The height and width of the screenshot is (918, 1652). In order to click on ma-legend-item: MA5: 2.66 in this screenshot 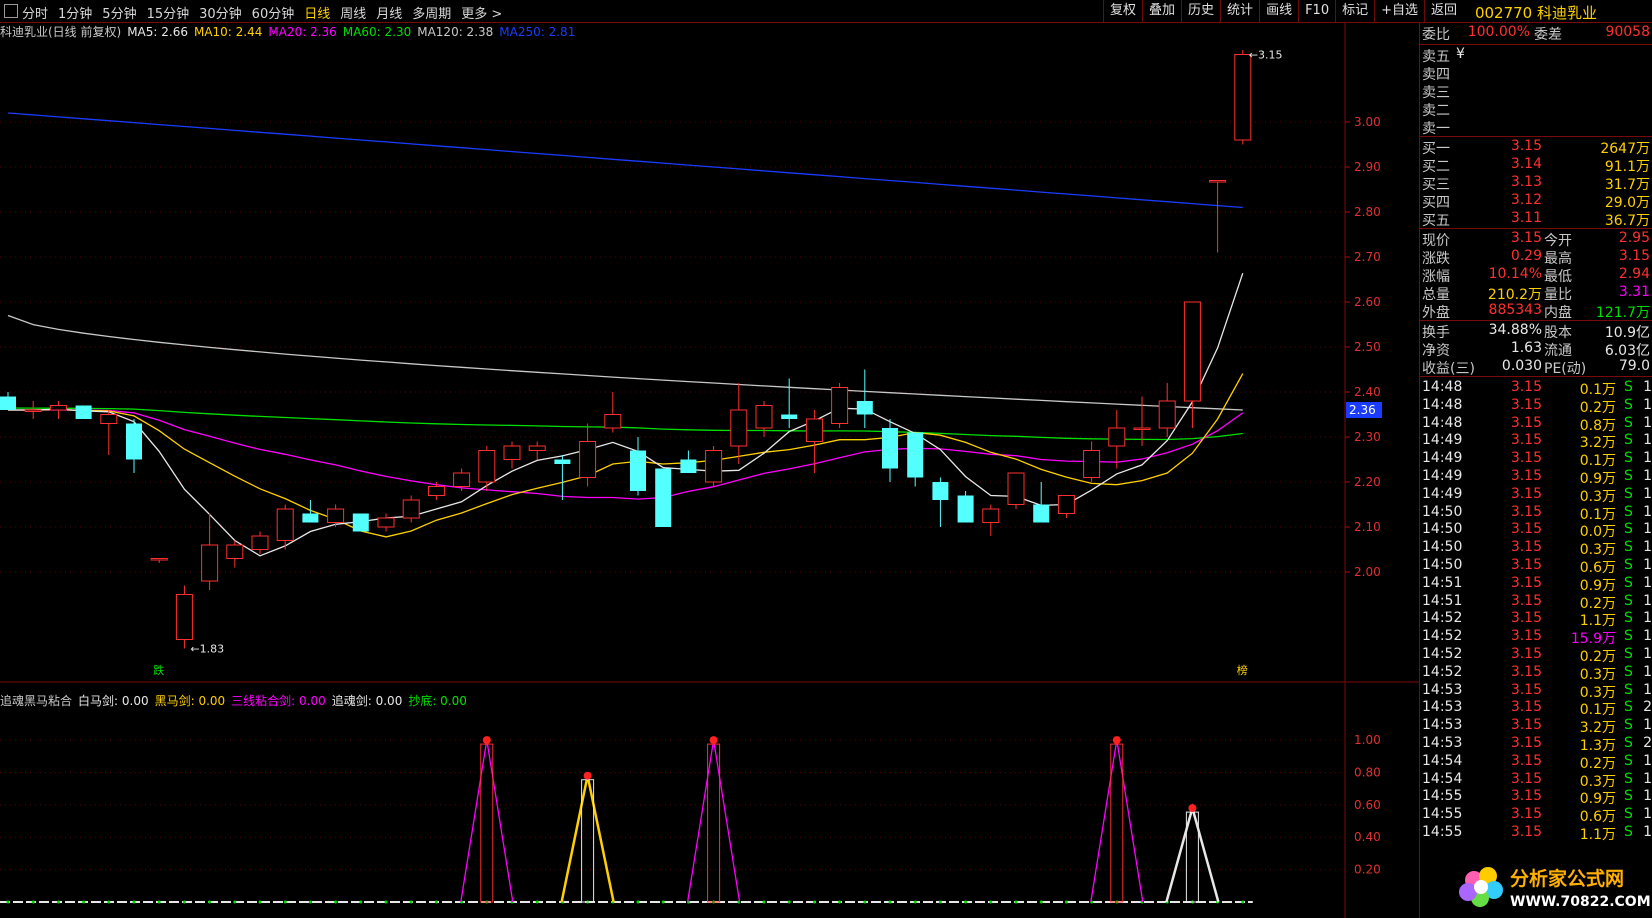, I will do `click(157, 32)`.